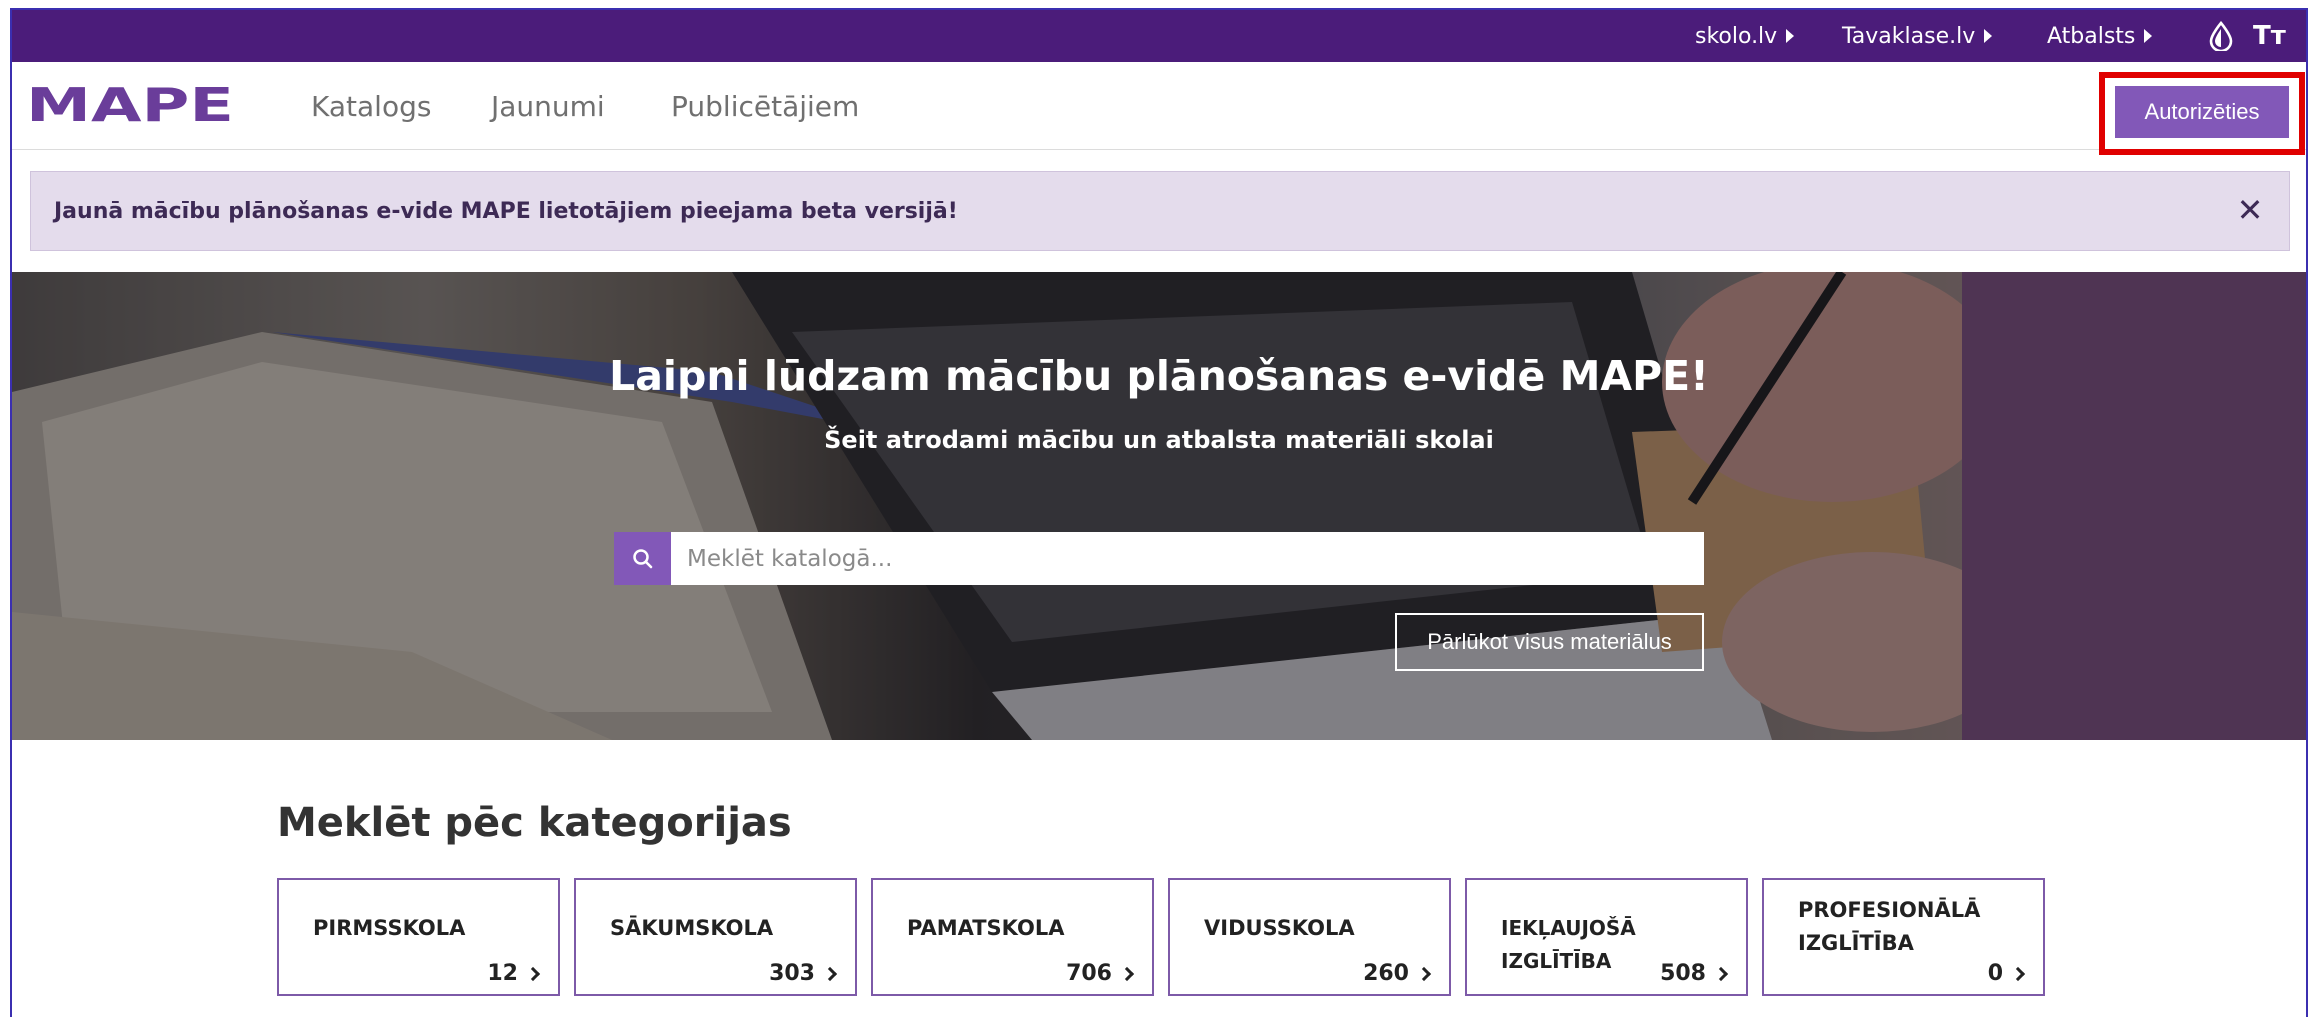  I want to click on category-count: 508, so click(1695, 973).